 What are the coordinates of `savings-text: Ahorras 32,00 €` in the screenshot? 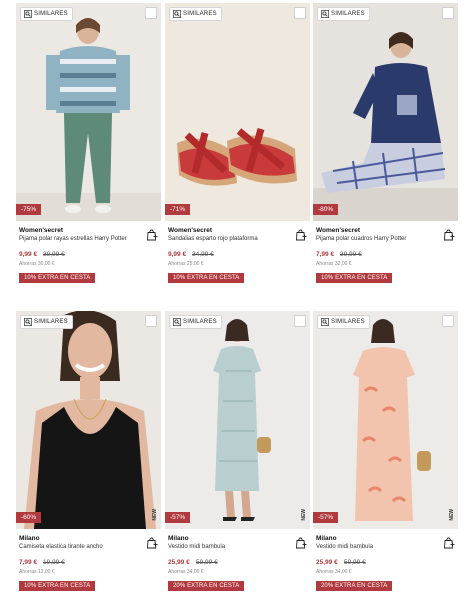 It's located at (334, 264).